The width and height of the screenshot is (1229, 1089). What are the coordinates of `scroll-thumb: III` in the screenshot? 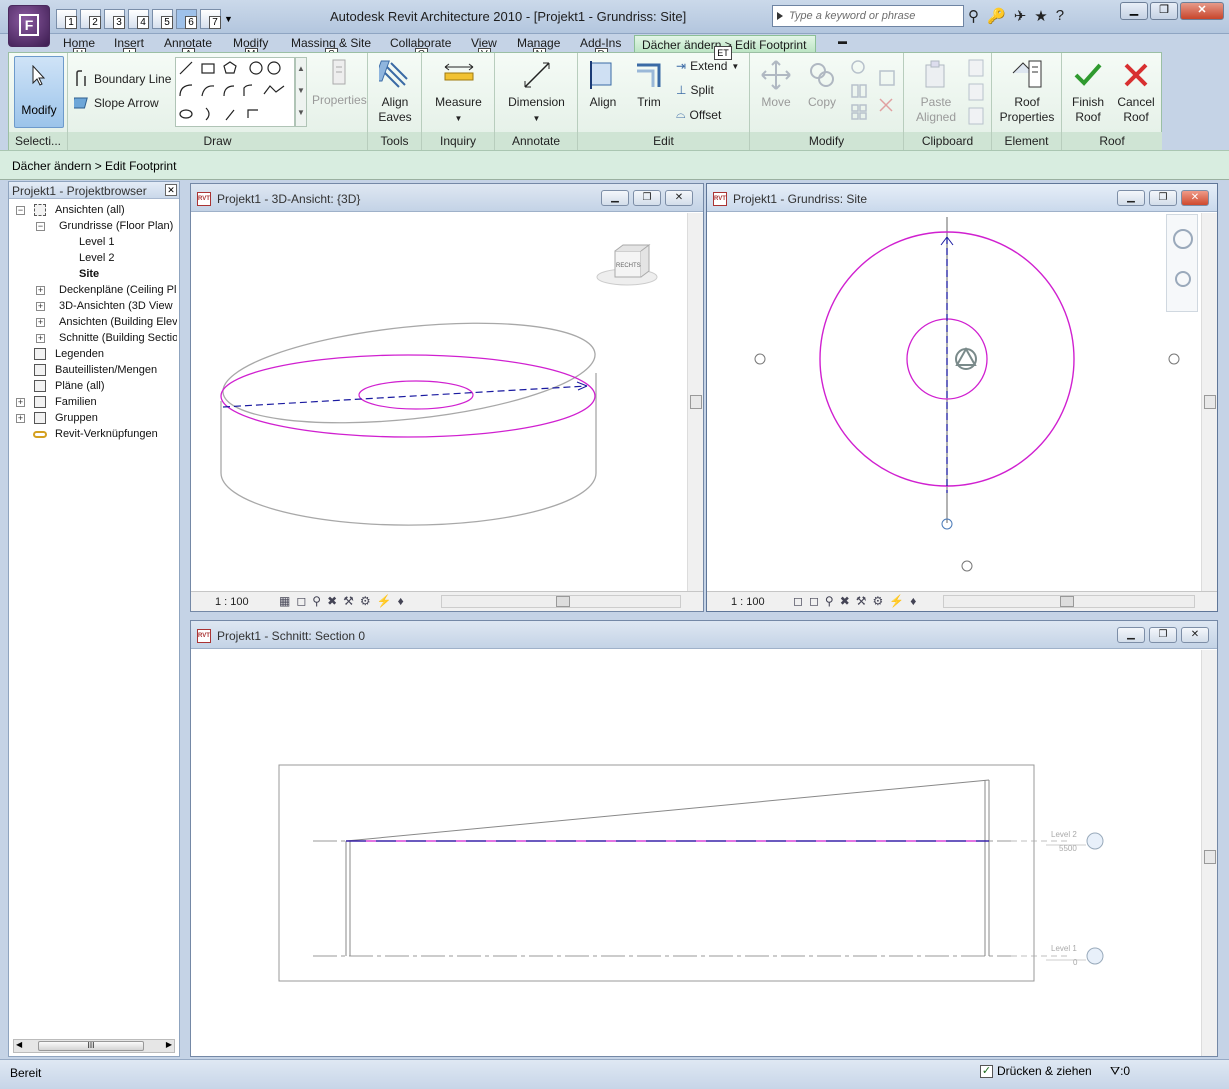 It's located at (91, 1046).